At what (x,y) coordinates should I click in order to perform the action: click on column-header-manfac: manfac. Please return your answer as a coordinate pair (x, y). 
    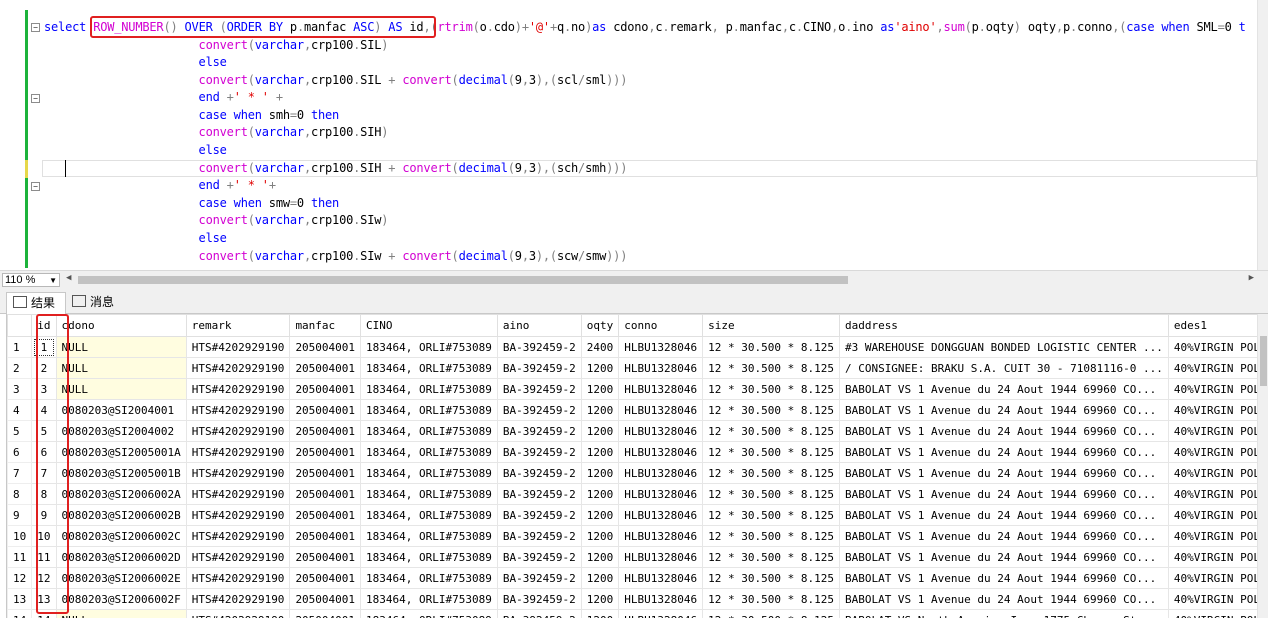
    Looking at the image, I should click on (325, 325).